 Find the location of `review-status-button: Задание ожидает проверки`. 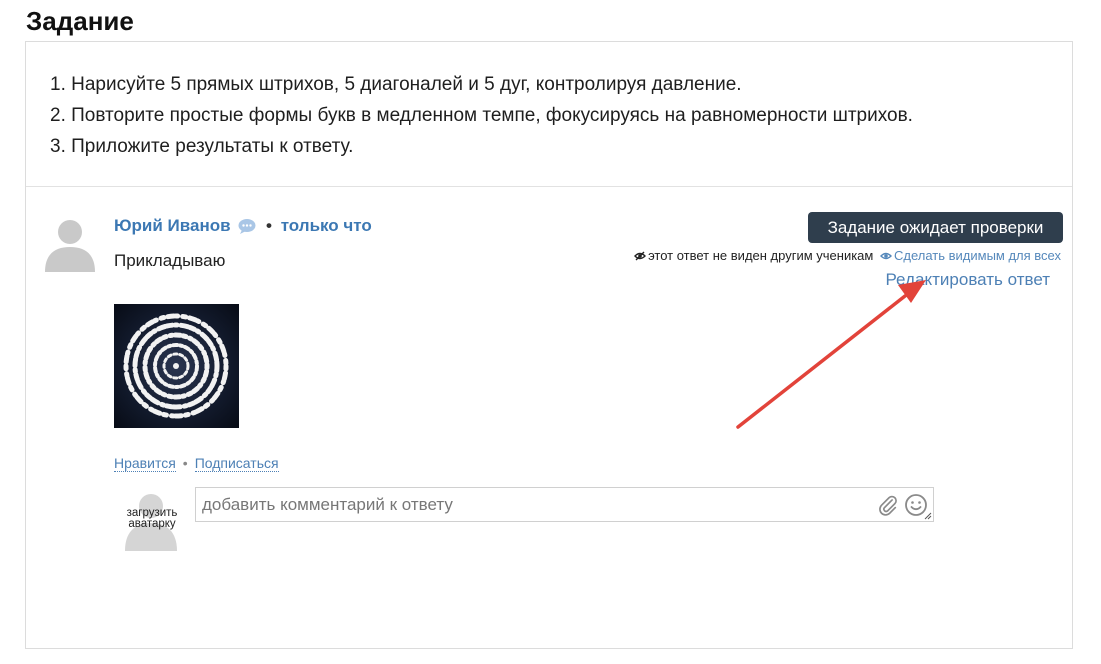

review-status-button: Задание ожидает проверки is located at coordinates (935, 227).